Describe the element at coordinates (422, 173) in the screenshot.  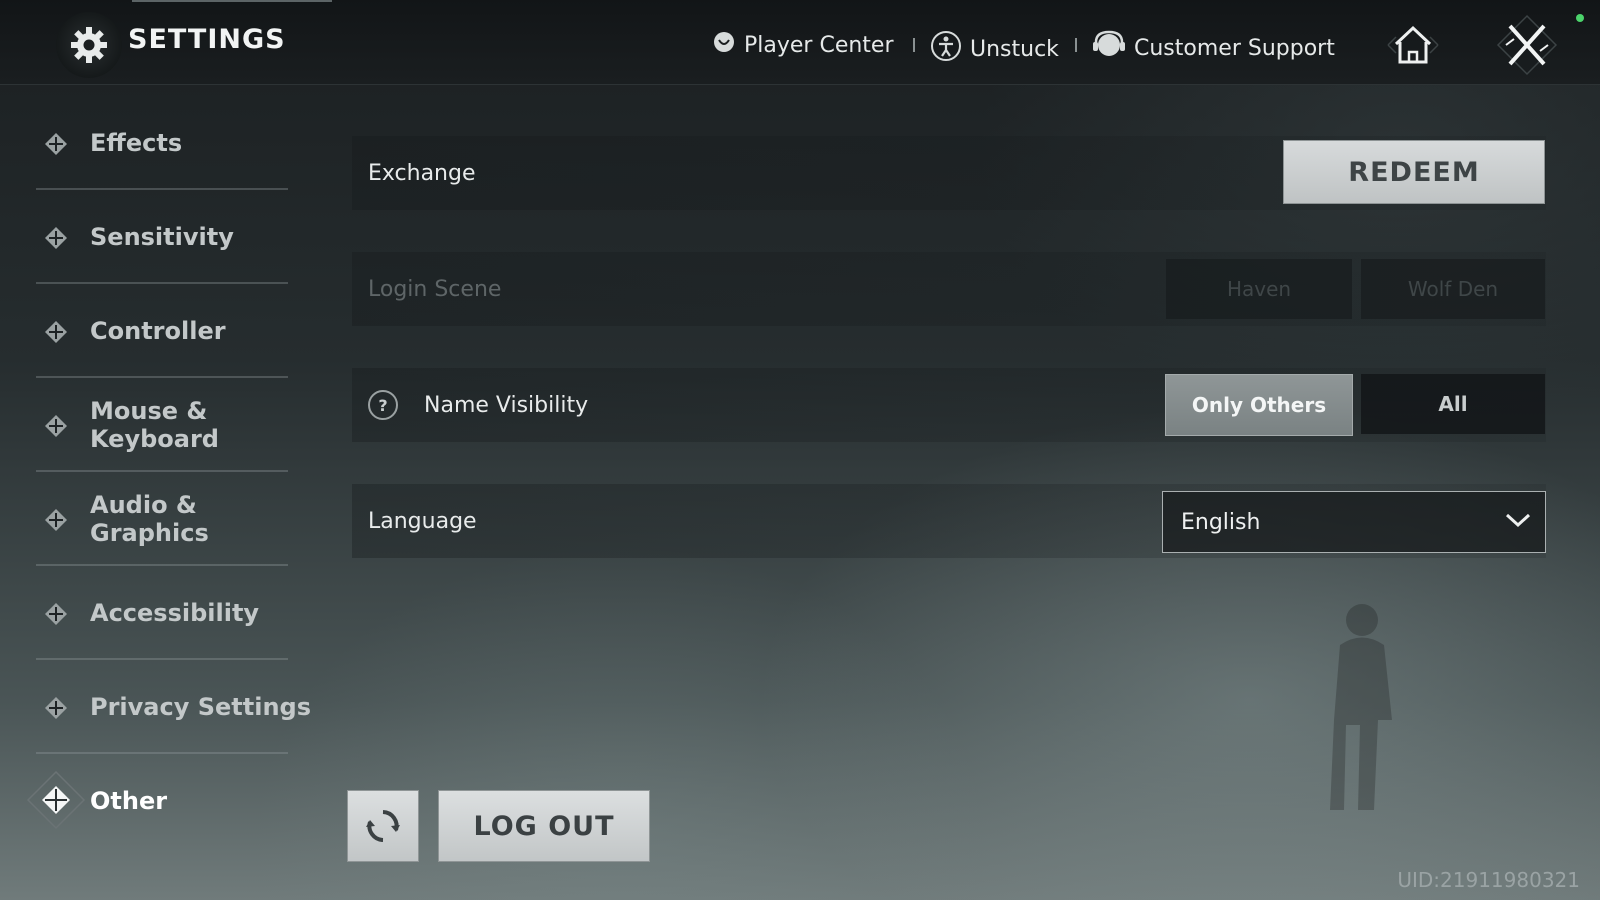
I see `exchange-label: Exchange` at that location.